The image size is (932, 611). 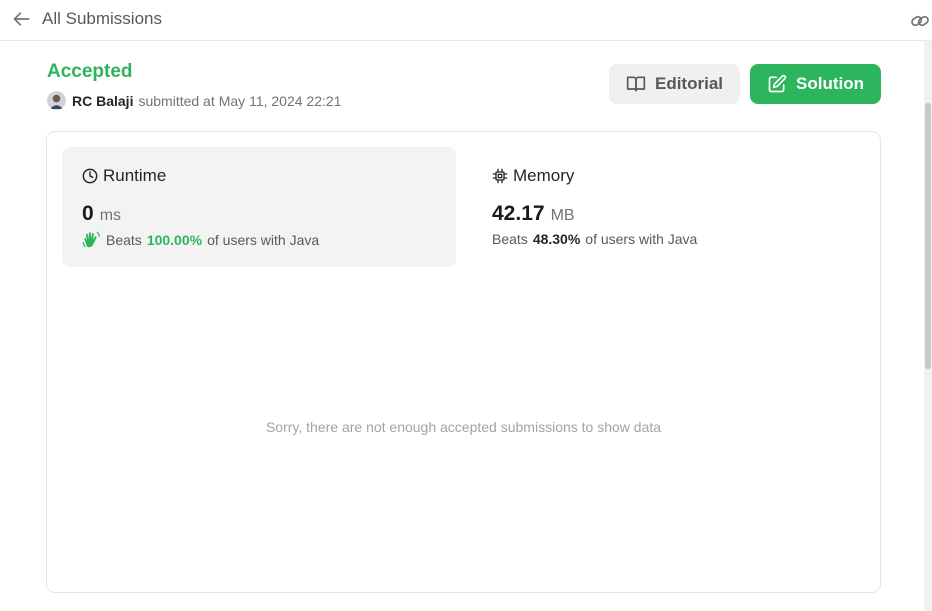 I want to click on memory-unit: MB, so click(x=562, y=215).